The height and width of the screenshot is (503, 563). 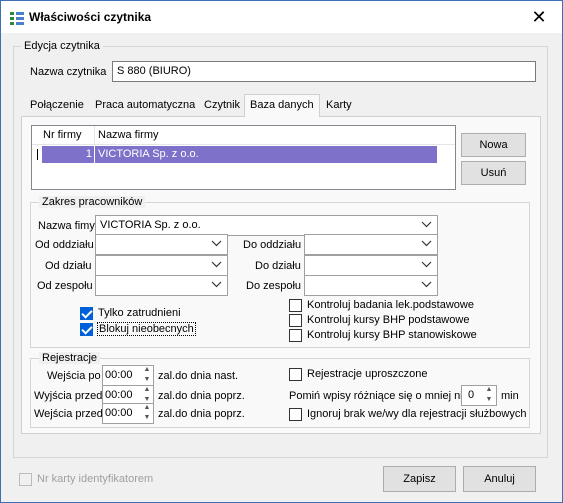 What do you see at coordinates (489, 395) in the screenshot?
I see `pomin-wpisy-spinner: ▲ ▼` at bounding box center [489, 395].